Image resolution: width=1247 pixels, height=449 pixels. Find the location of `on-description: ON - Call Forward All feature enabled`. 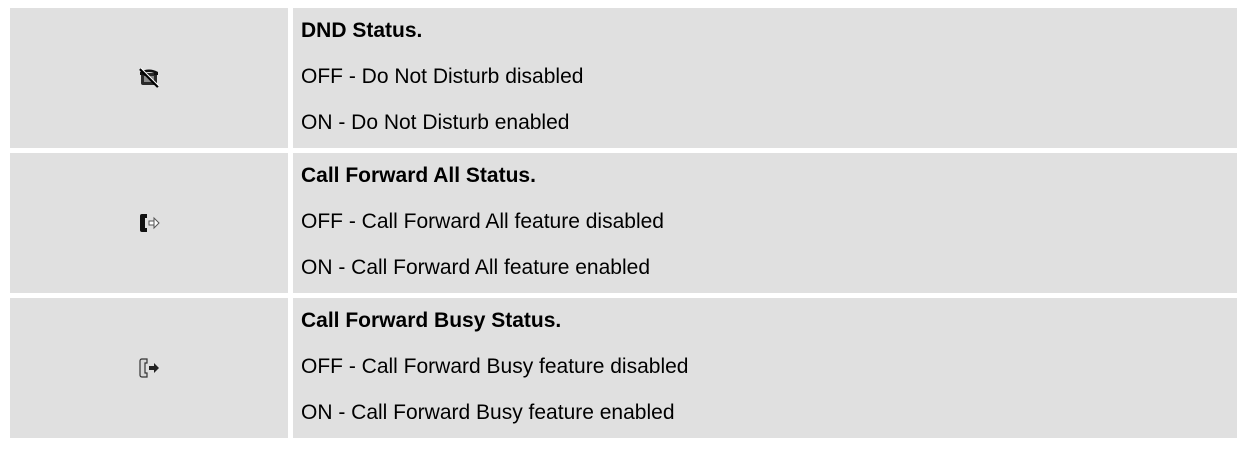

on-description: ON - Call Forward All feature enabled is located at coordinates (475, 267).